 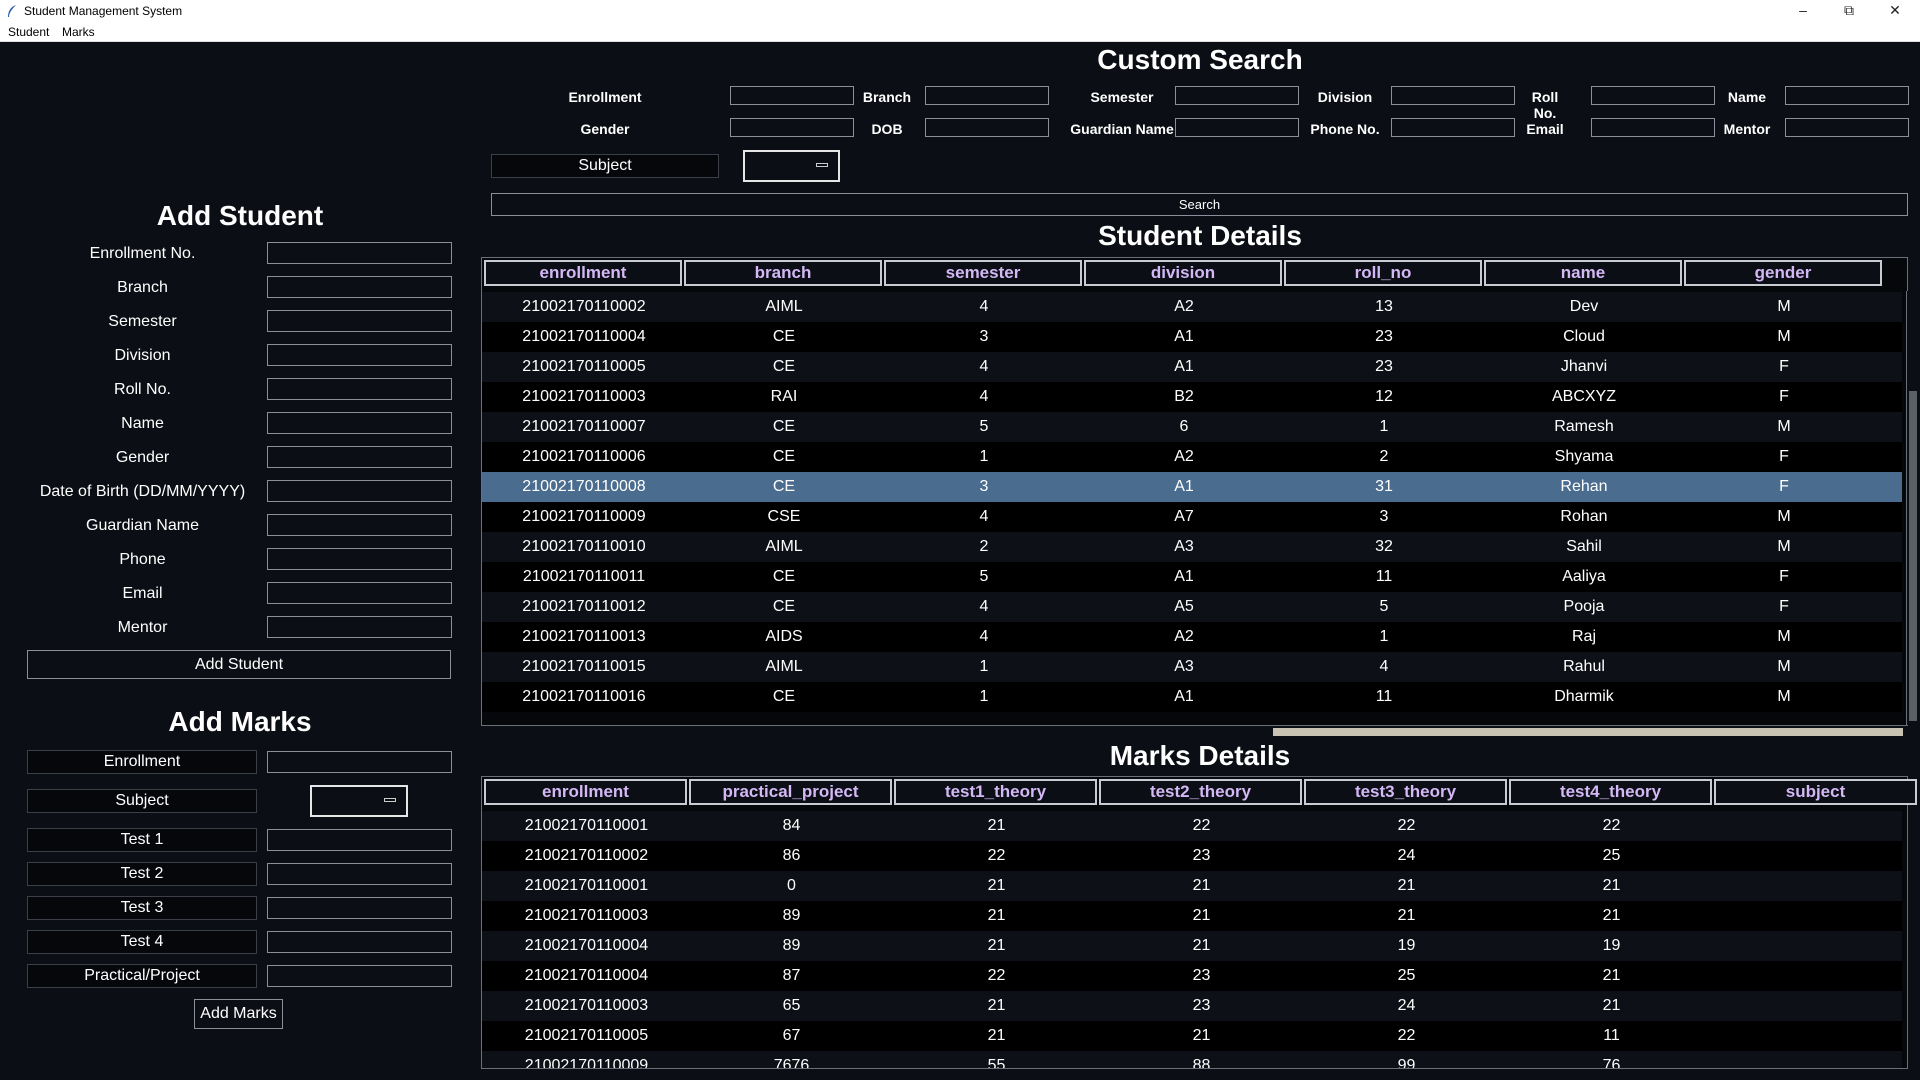 What do you see at coordinates (239, 664) in the screenshot?
I see `add-student-button: Add Student` at bounding box center [239, 664].